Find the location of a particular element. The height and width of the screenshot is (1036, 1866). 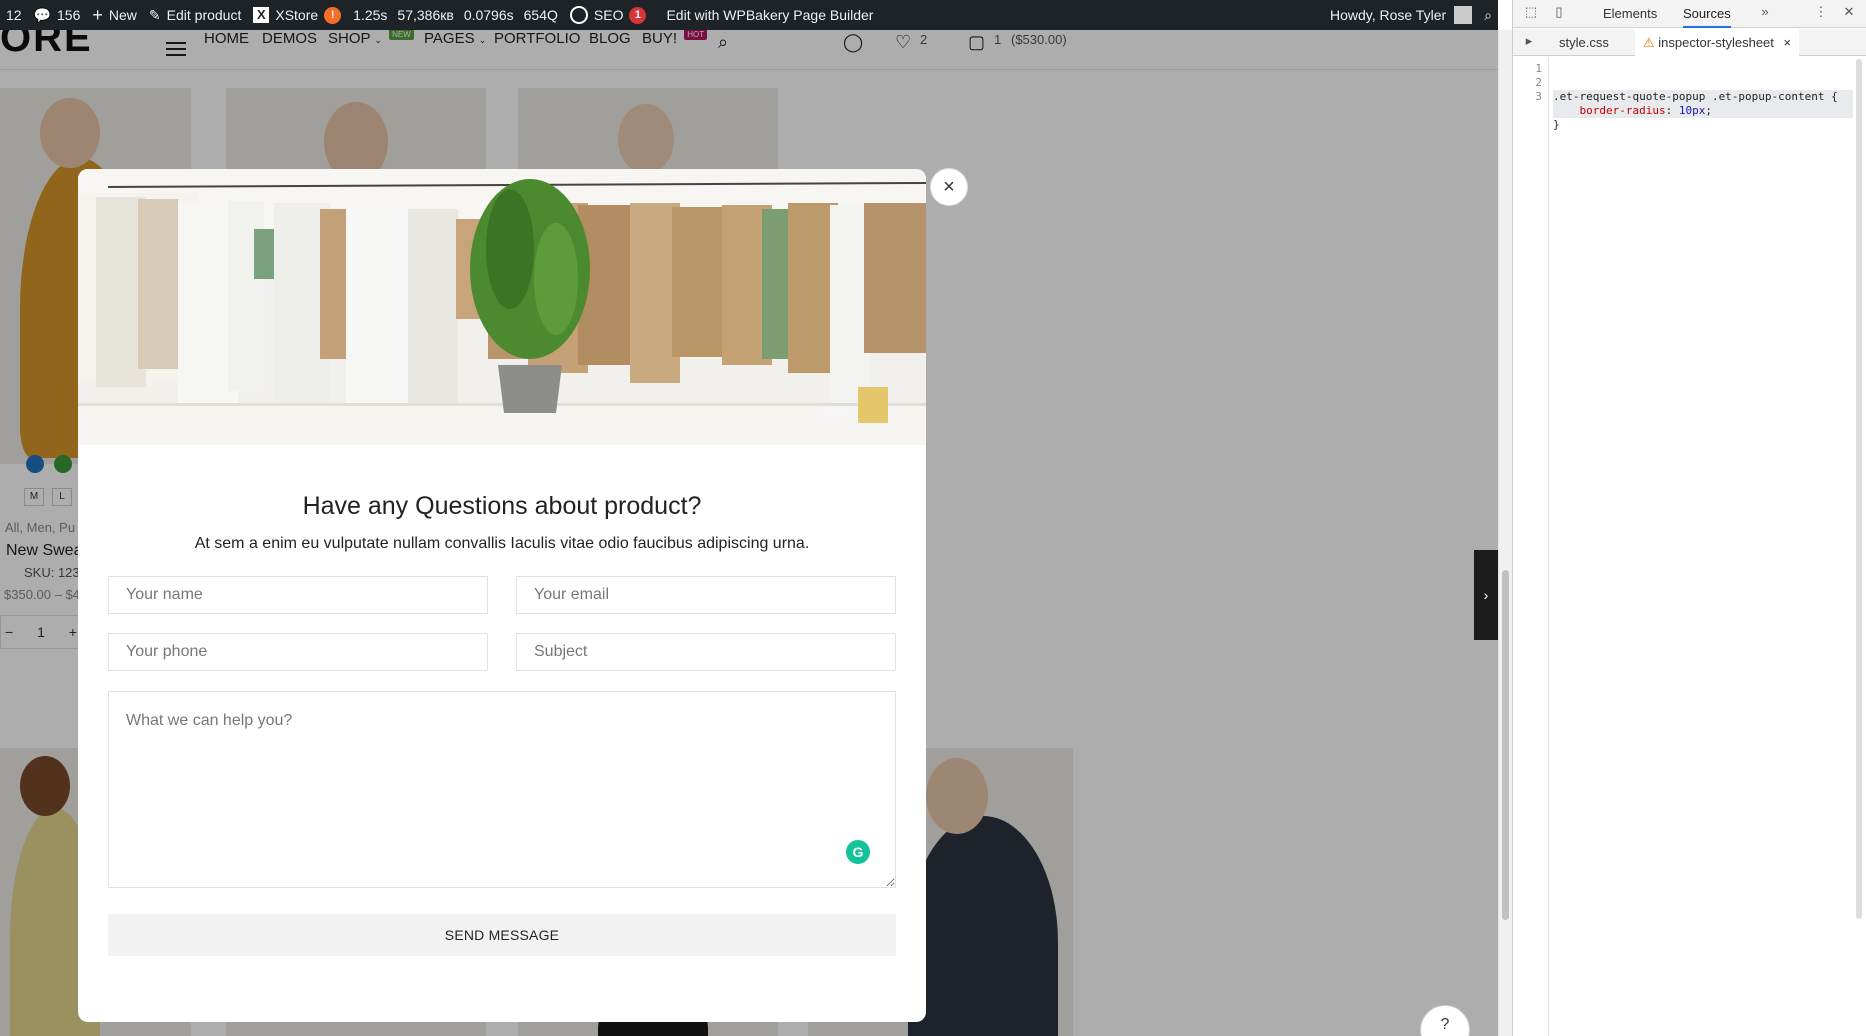

popup-title: Have any Questions about product? is located at coordinates (502, 506).